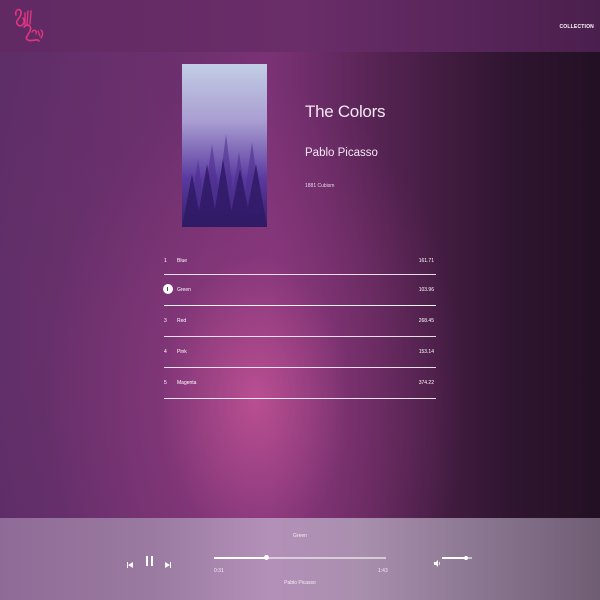 Image resolution: width=600 pixels, height=600 pixels. What do you see at coordinates (300, 383) in the screenshot?
I see `track-row: 5 Magenta 374.22` at bounding box center [300, 383].